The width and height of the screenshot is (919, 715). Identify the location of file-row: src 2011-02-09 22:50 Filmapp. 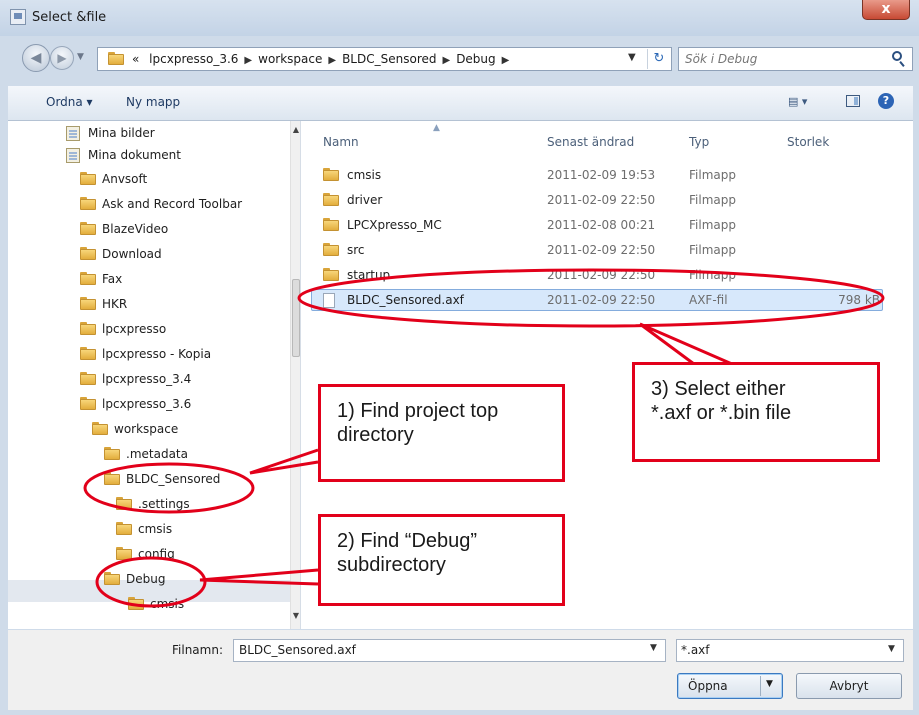
(605, 250).